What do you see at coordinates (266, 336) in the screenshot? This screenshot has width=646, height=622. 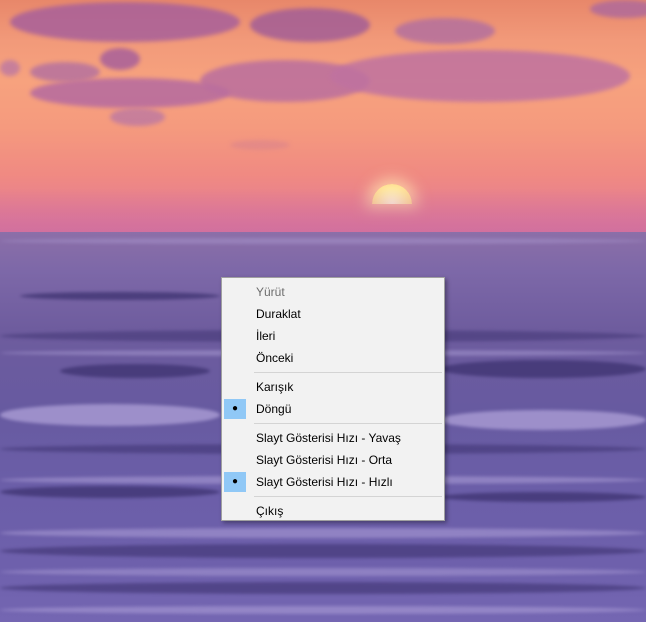 I see `menu-item-label: İleri` at bounding box center [266, 336].